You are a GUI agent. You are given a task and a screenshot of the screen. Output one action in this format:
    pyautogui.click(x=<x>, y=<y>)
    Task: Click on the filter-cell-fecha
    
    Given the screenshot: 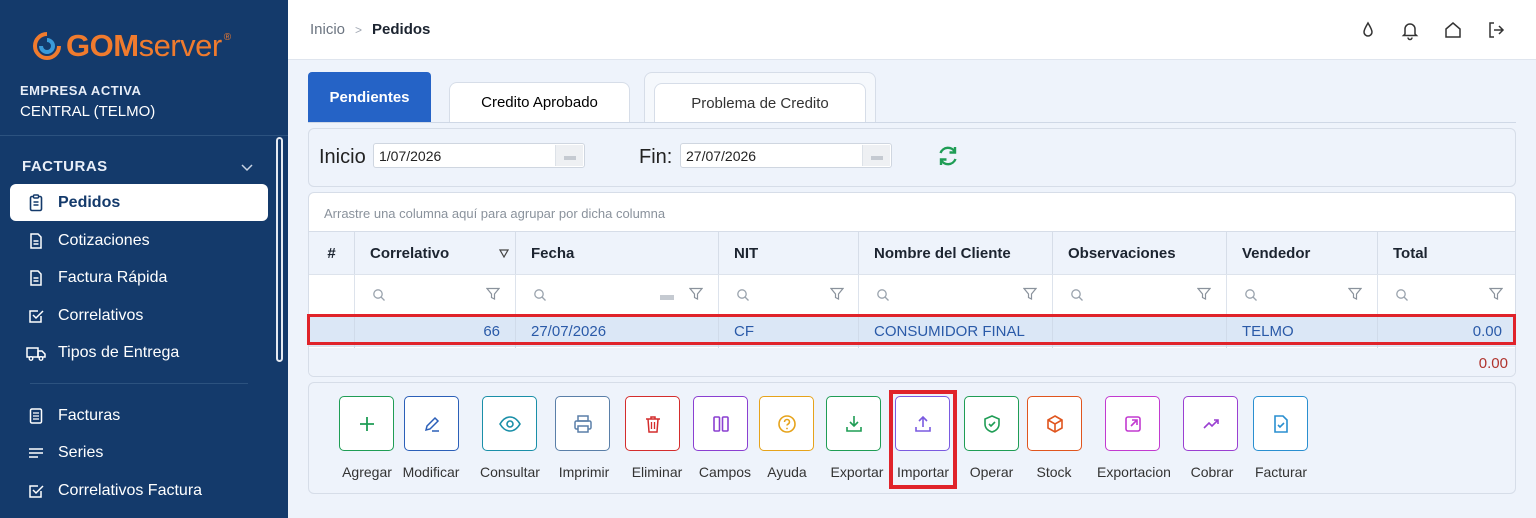 What is the action you would take?
    pyautogui.click(x=616, y=295)
    